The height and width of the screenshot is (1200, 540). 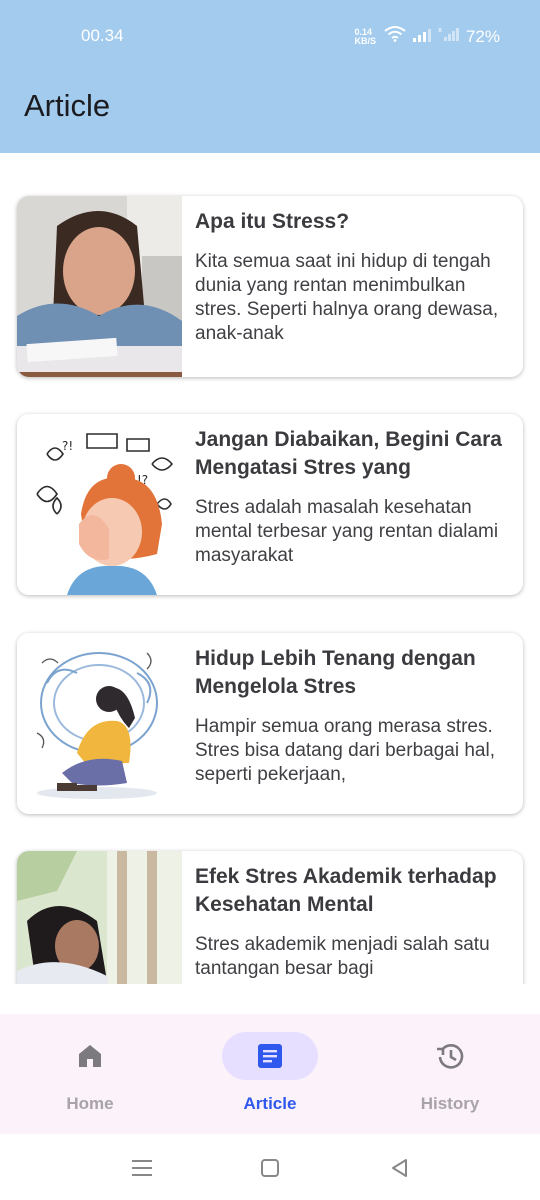 I want to click on article-title: Apa itu Stress?, so click(x=272, y=221).